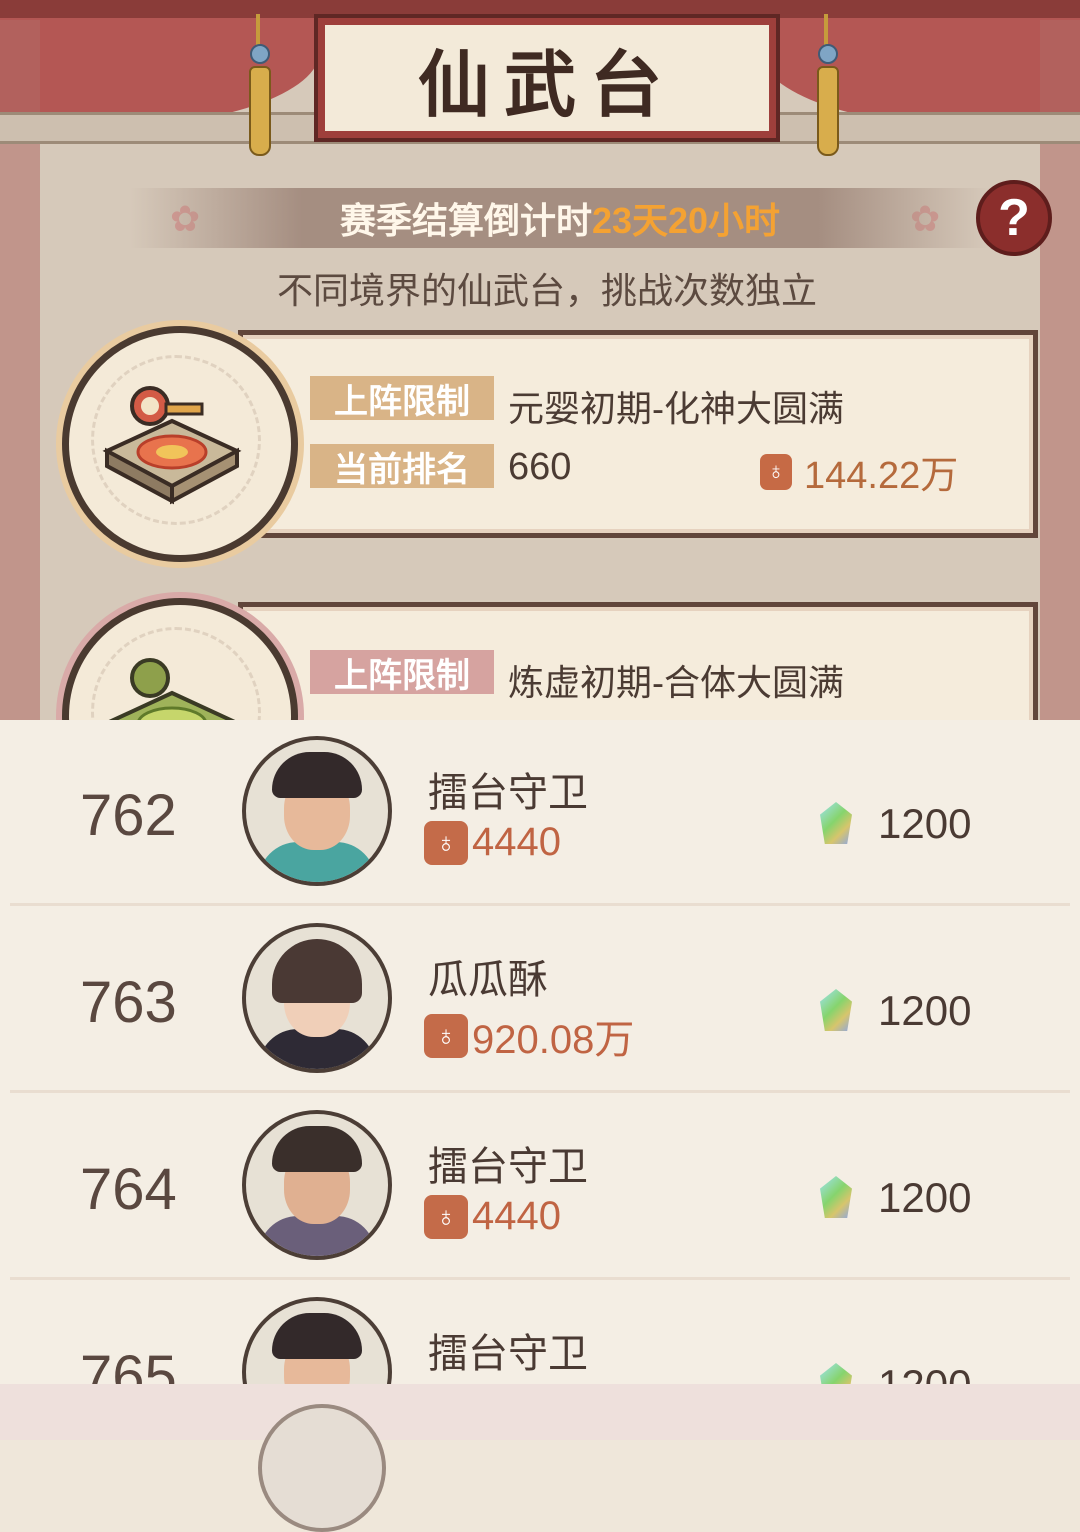  What do you see at coordinates (540, 467) in the screenshot?
I see `current-rank-value: 660` at bounding box center [540, 467].